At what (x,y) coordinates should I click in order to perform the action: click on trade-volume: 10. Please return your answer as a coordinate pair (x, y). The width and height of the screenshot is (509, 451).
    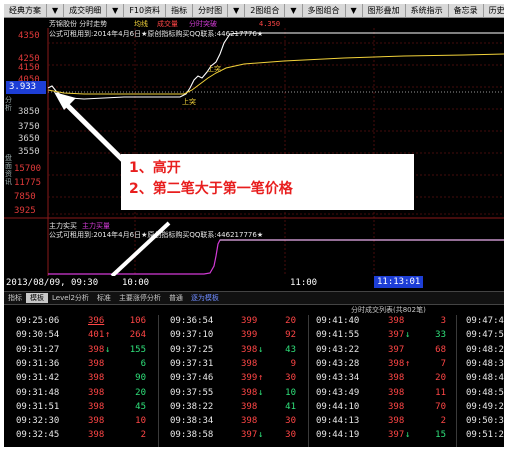
    Looking at the image, I should click on (140, 421).